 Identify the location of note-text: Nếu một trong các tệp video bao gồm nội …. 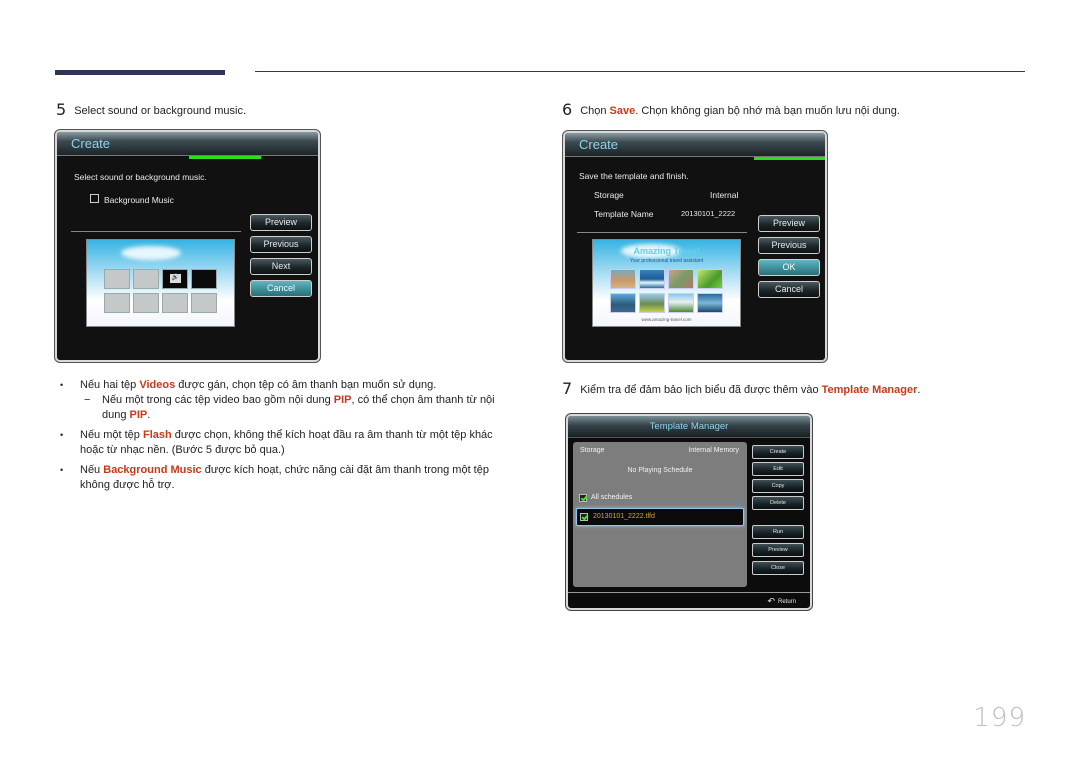
(218, 400).